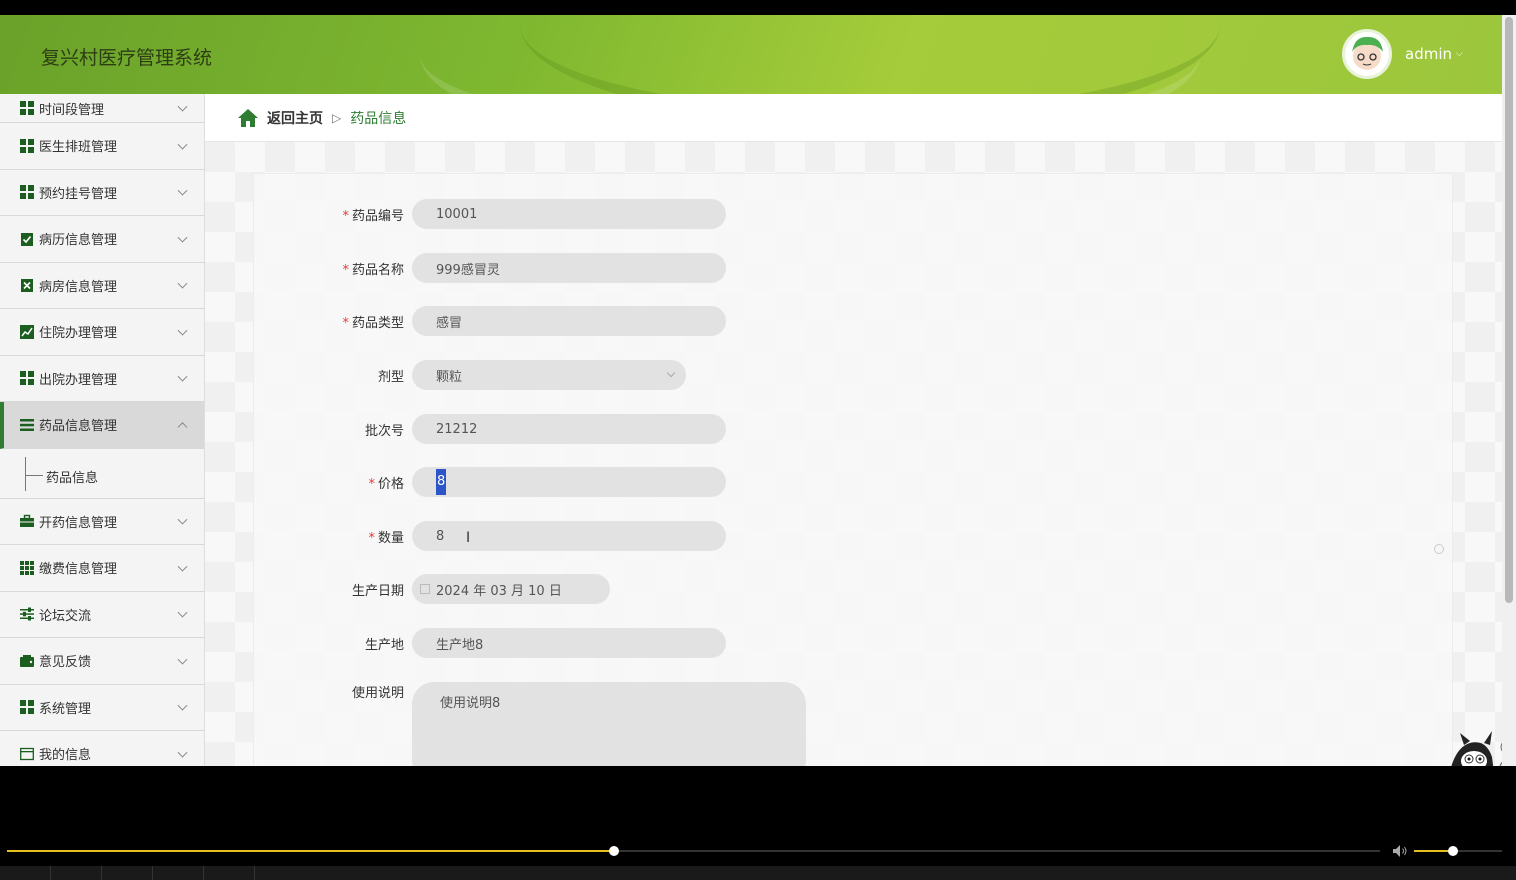 The width and height of the screenshot is (1516, 880). I want to click on user-name: admin, so click(1428, 54).